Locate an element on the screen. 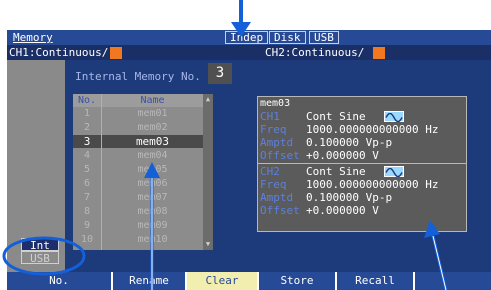 The width and height of the screenshot is (491, 290). ch1-amptd-value: 0.100000 Vp-p is located at coordinates (349, 142).